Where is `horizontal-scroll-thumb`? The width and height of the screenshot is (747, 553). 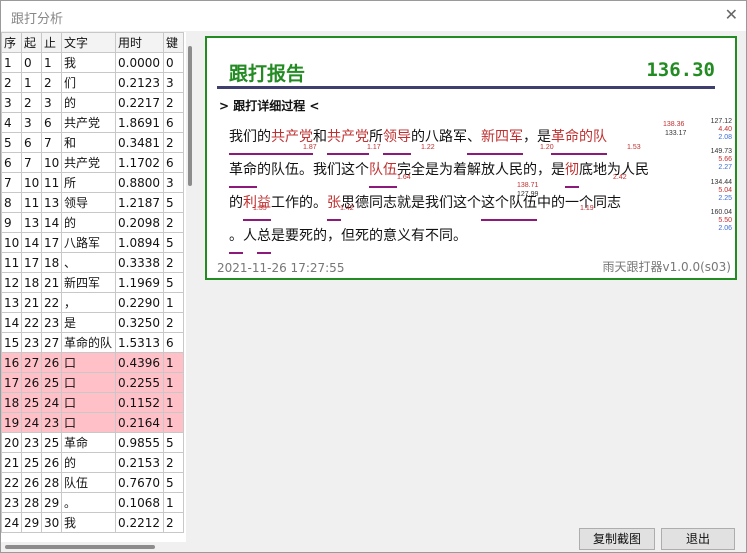 horizontal-scroll-thumb is located at coordinates (80, 547).